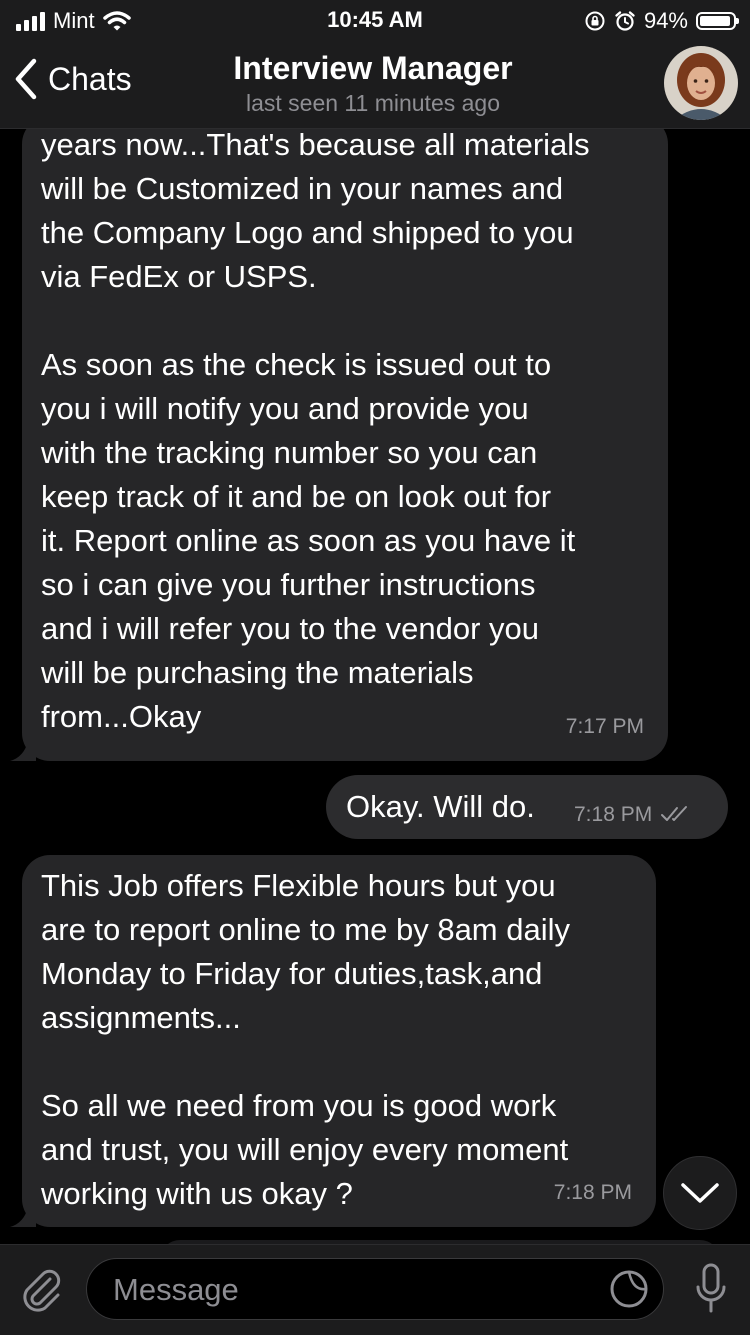 This screenshot has width=750, height=1335. What do you see at coordinates (353, 1290) in the screenshot?
I see `message-input` at bounding box center [353, 1290].